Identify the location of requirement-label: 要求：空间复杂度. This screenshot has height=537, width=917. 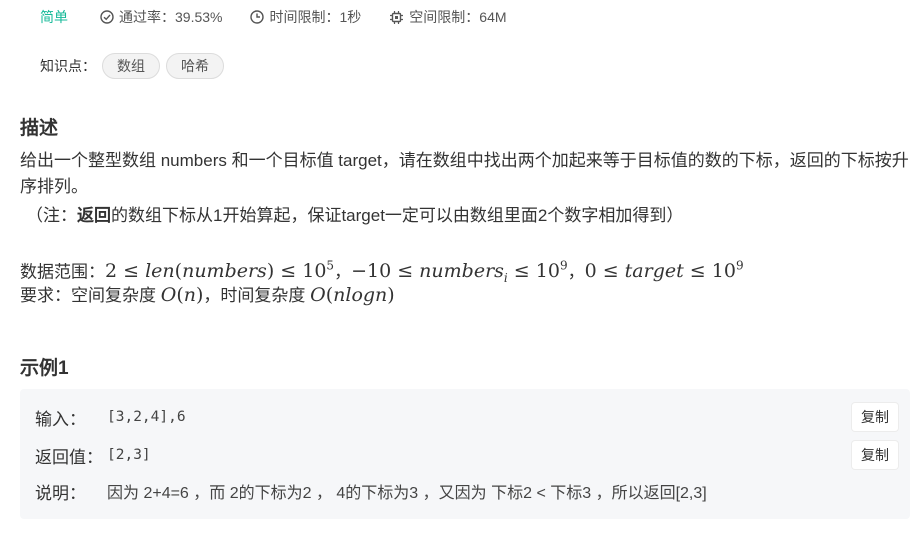
(90, 295).